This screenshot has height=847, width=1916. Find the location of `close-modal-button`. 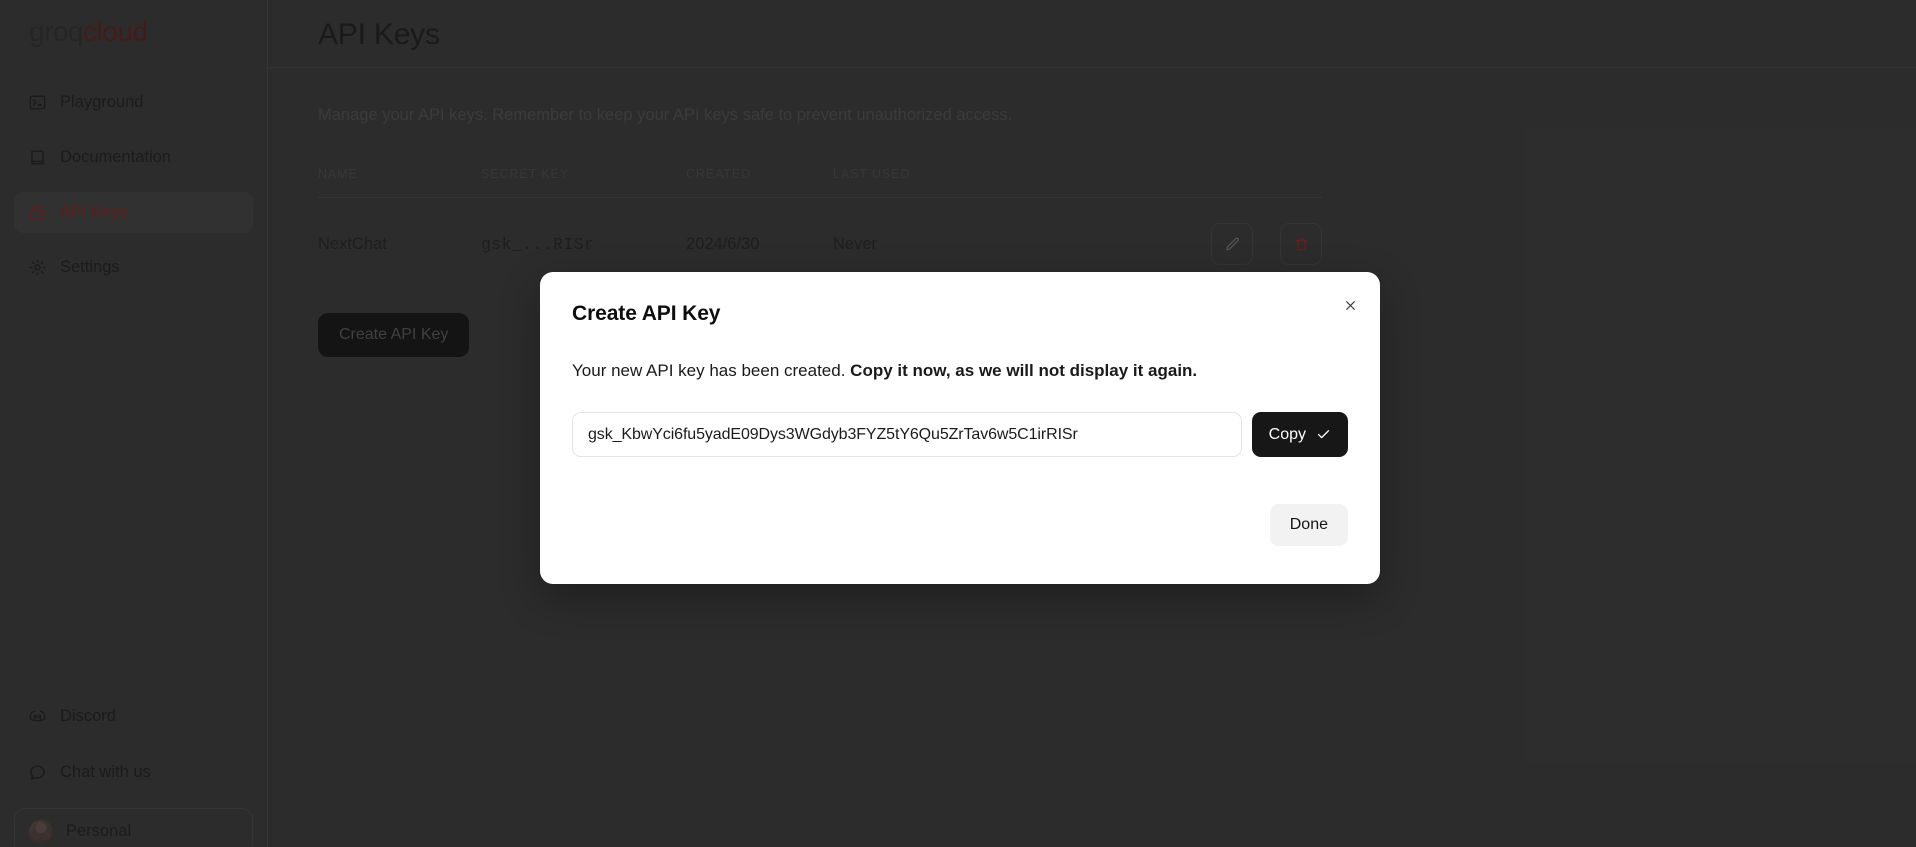

close-modal-button is located at coordinates (1350, 305).